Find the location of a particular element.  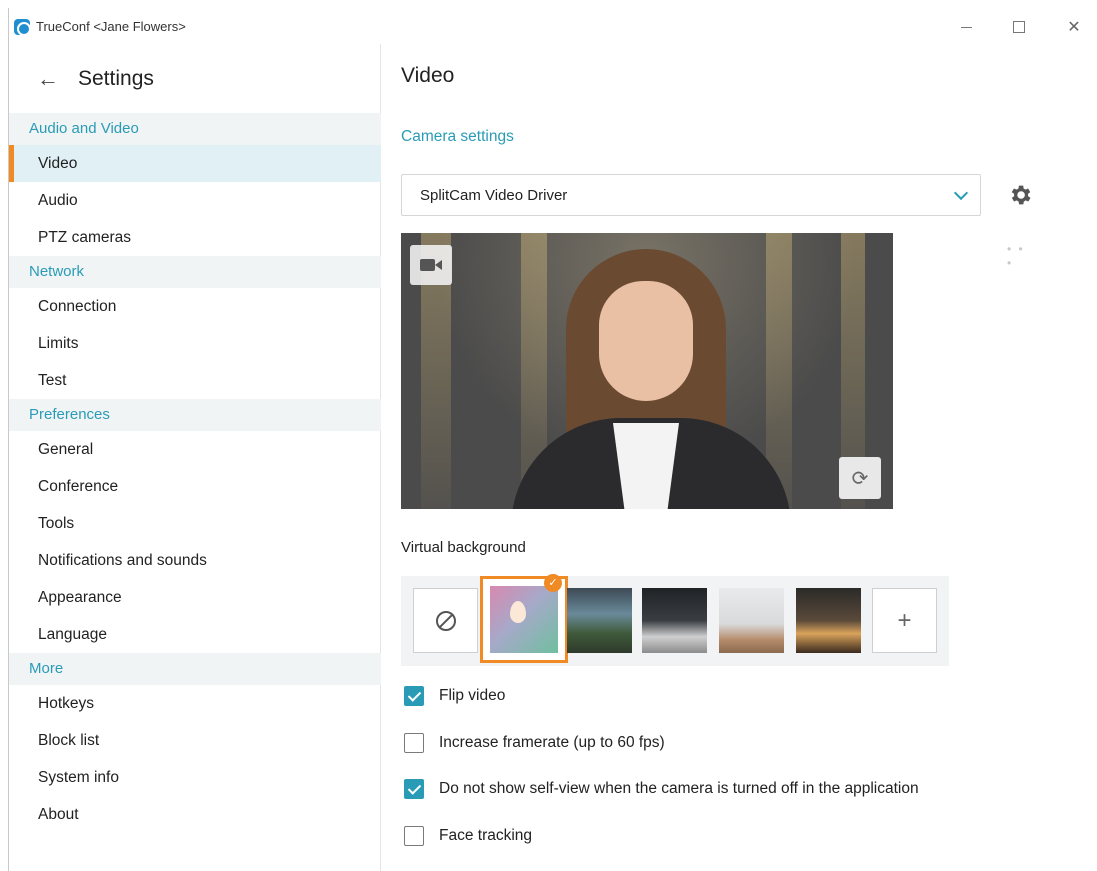

camera-settings-heading: Camera settings is located at coordinates (457, 136).